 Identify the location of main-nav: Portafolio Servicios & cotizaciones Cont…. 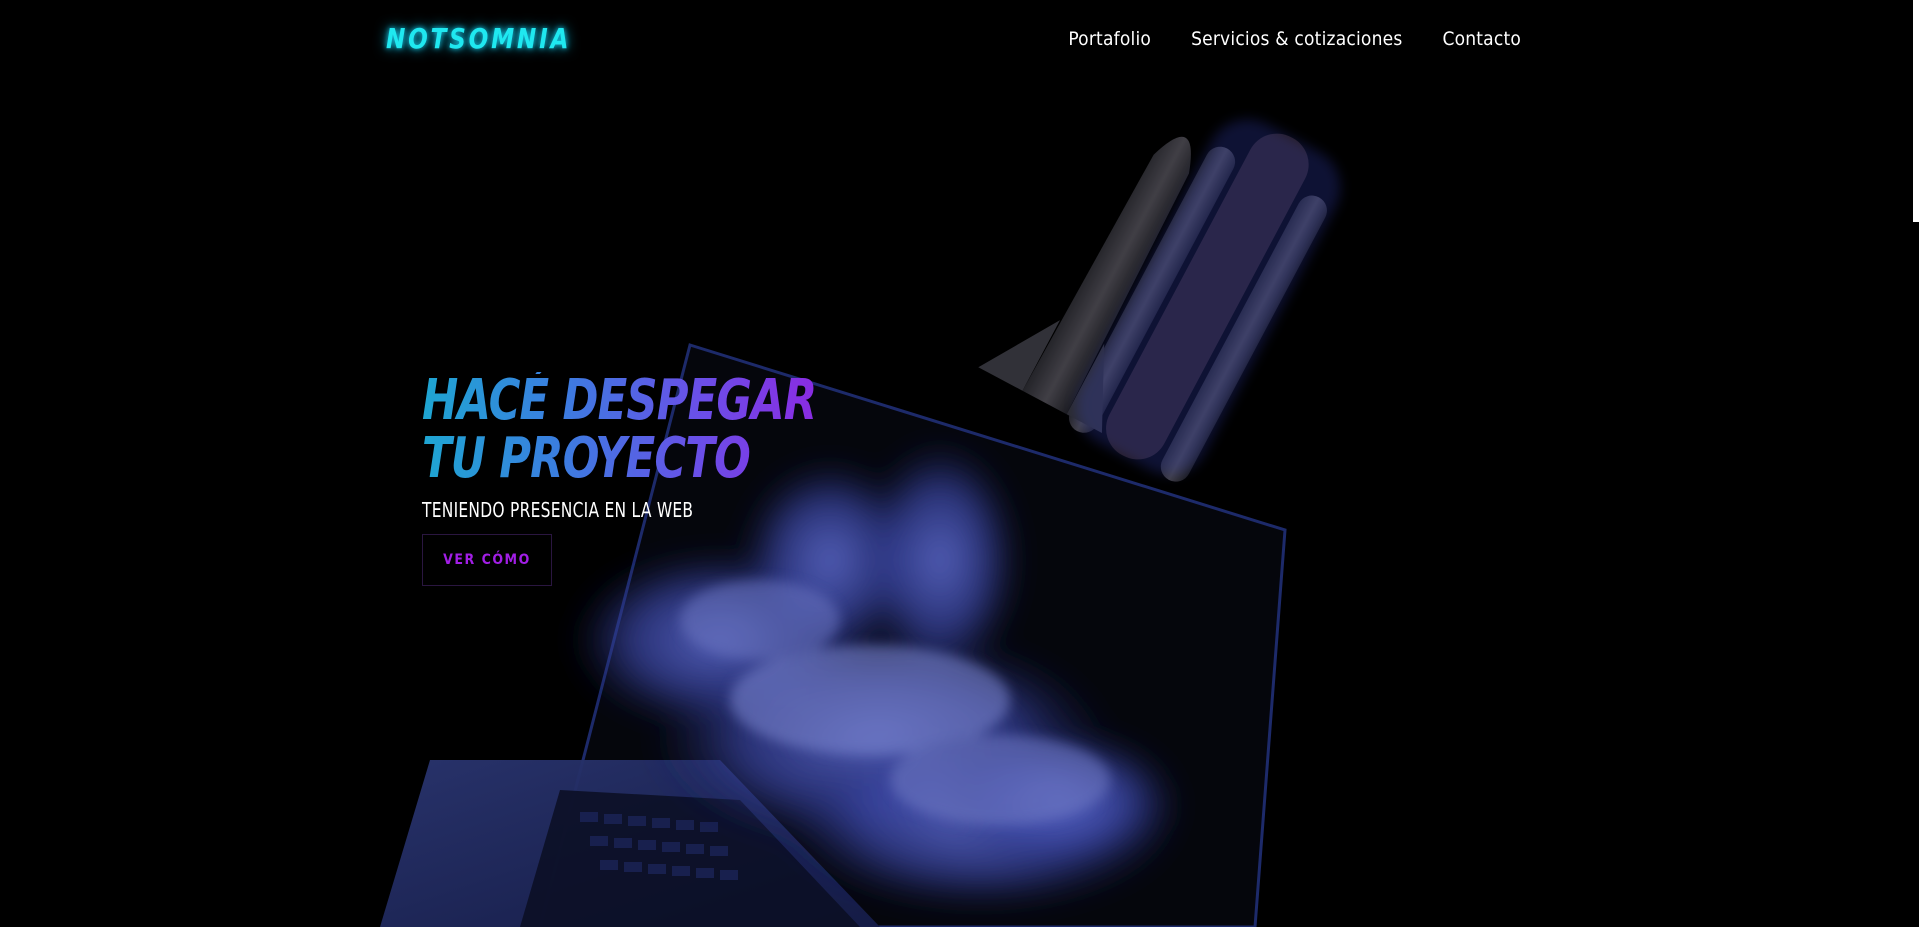
(1294, 39).